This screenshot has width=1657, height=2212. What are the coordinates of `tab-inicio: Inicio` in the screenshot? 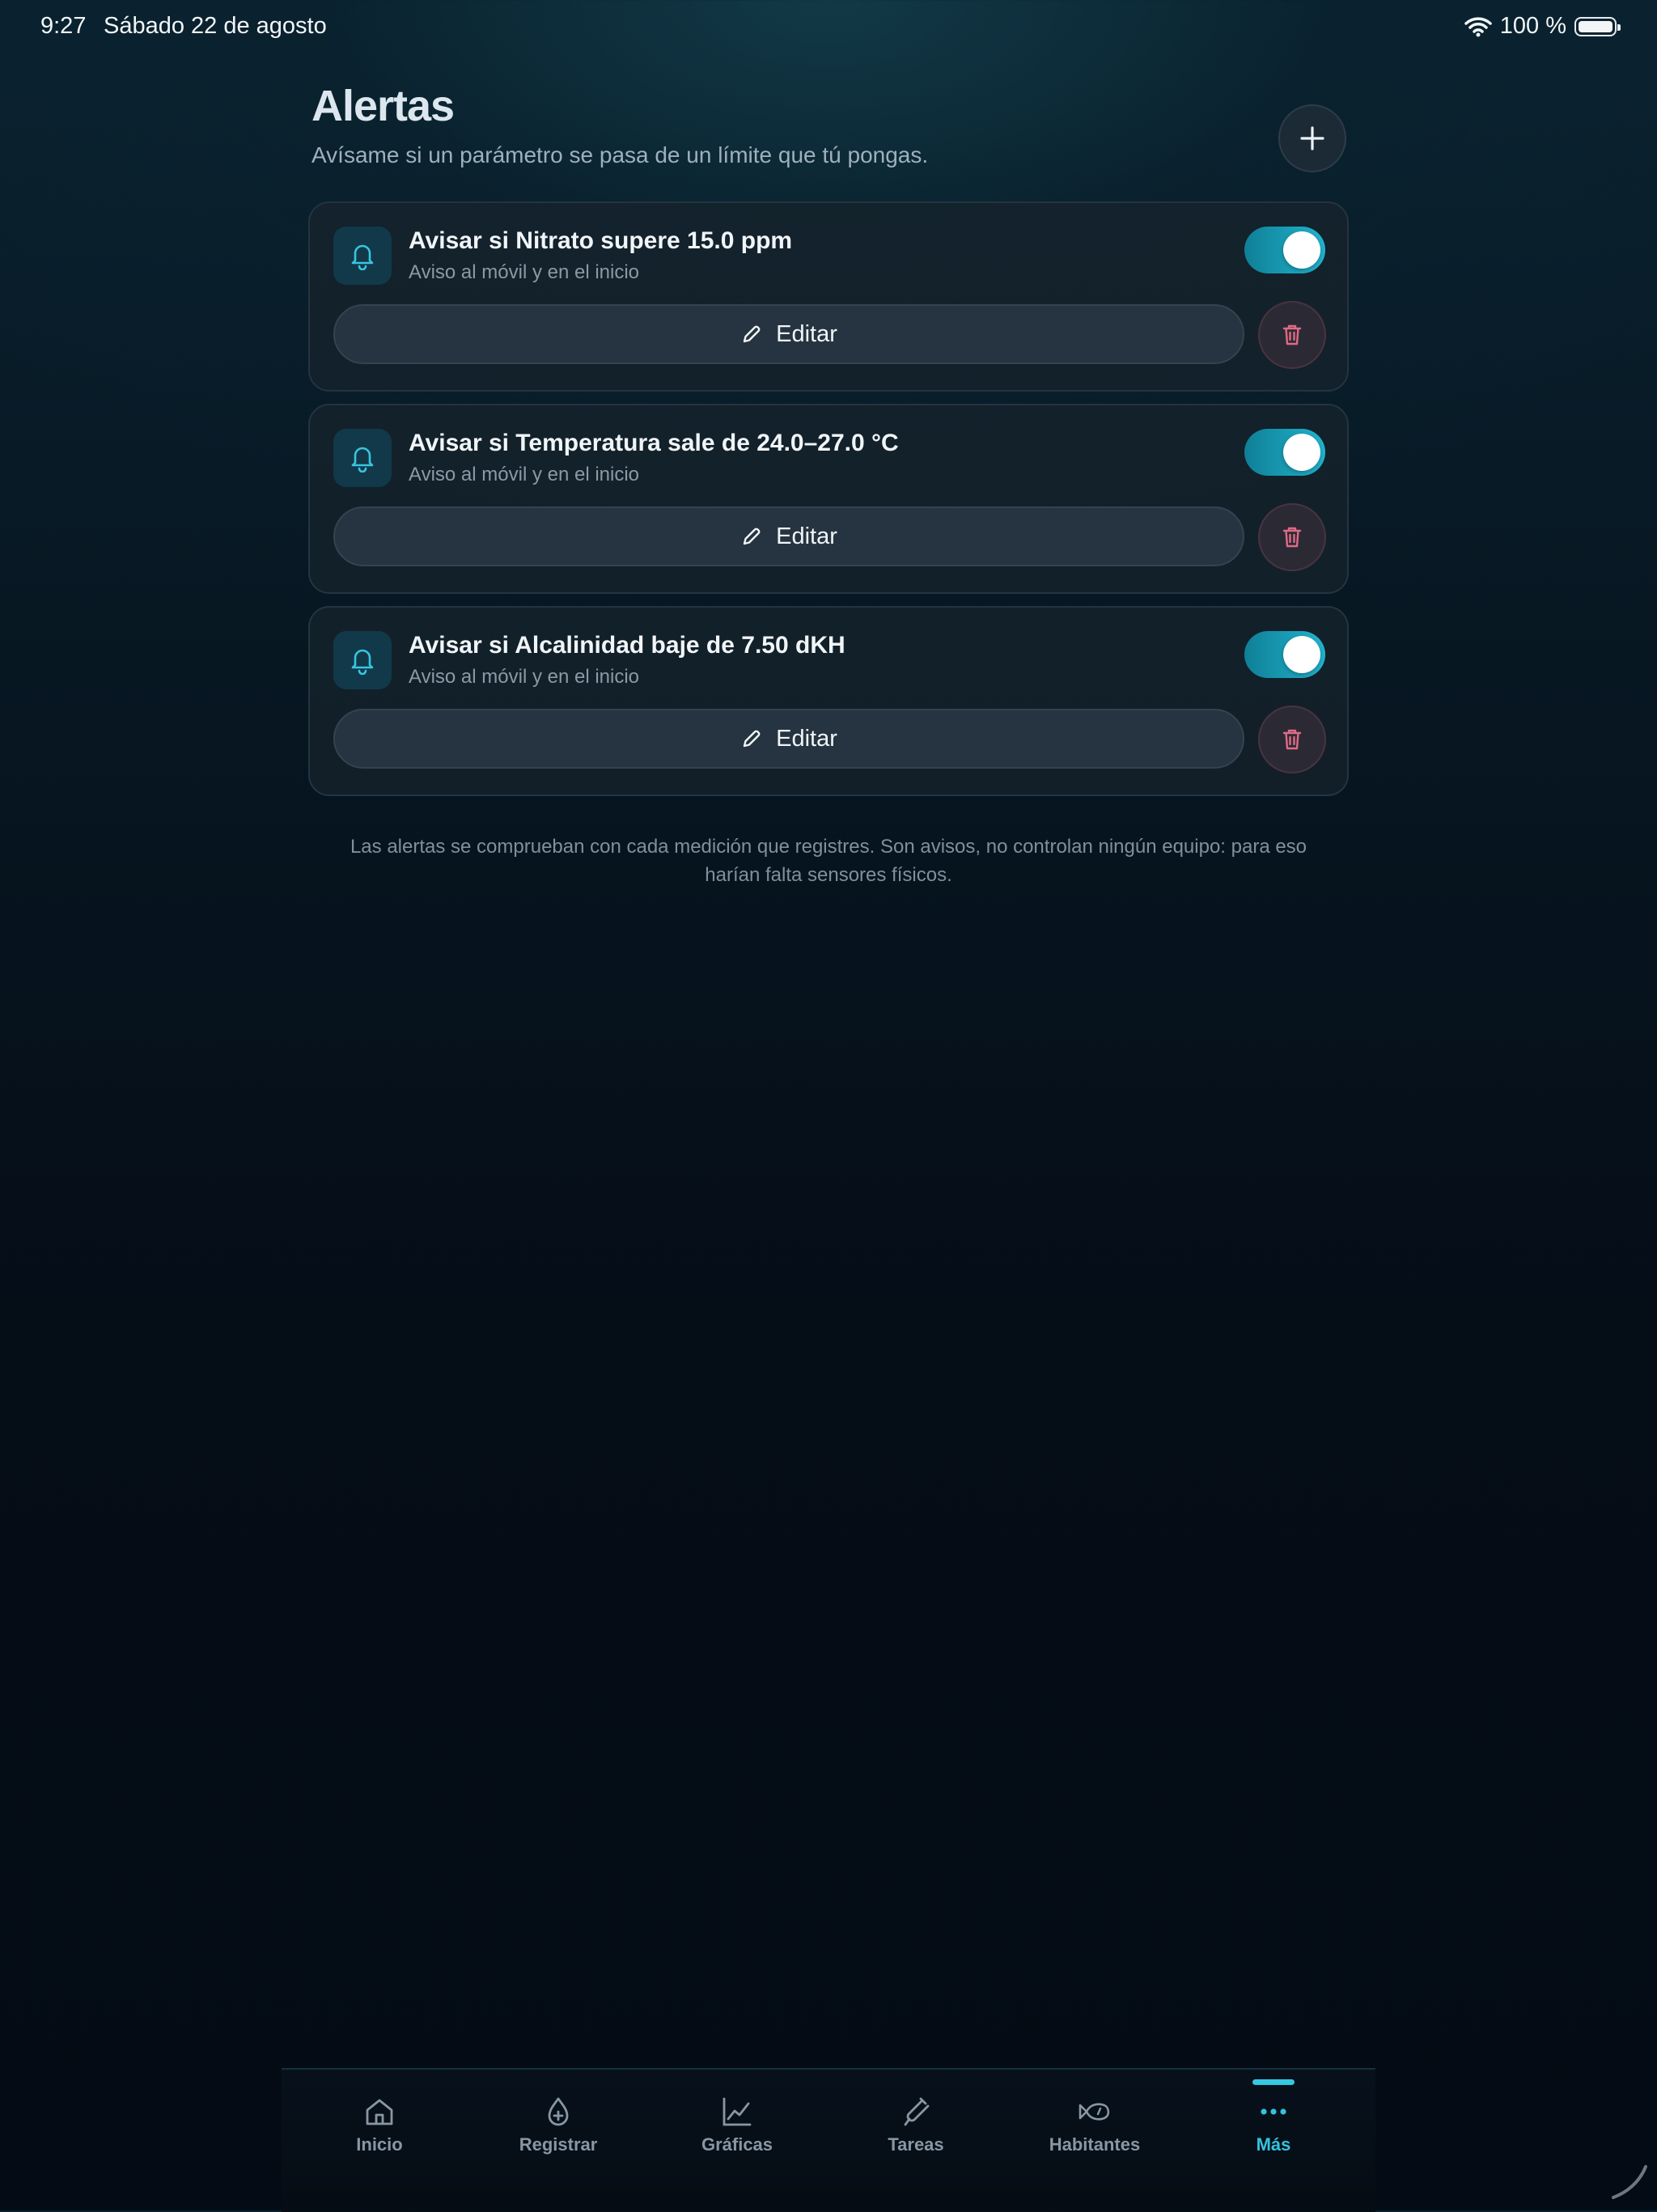 It's located at (379, 2118).